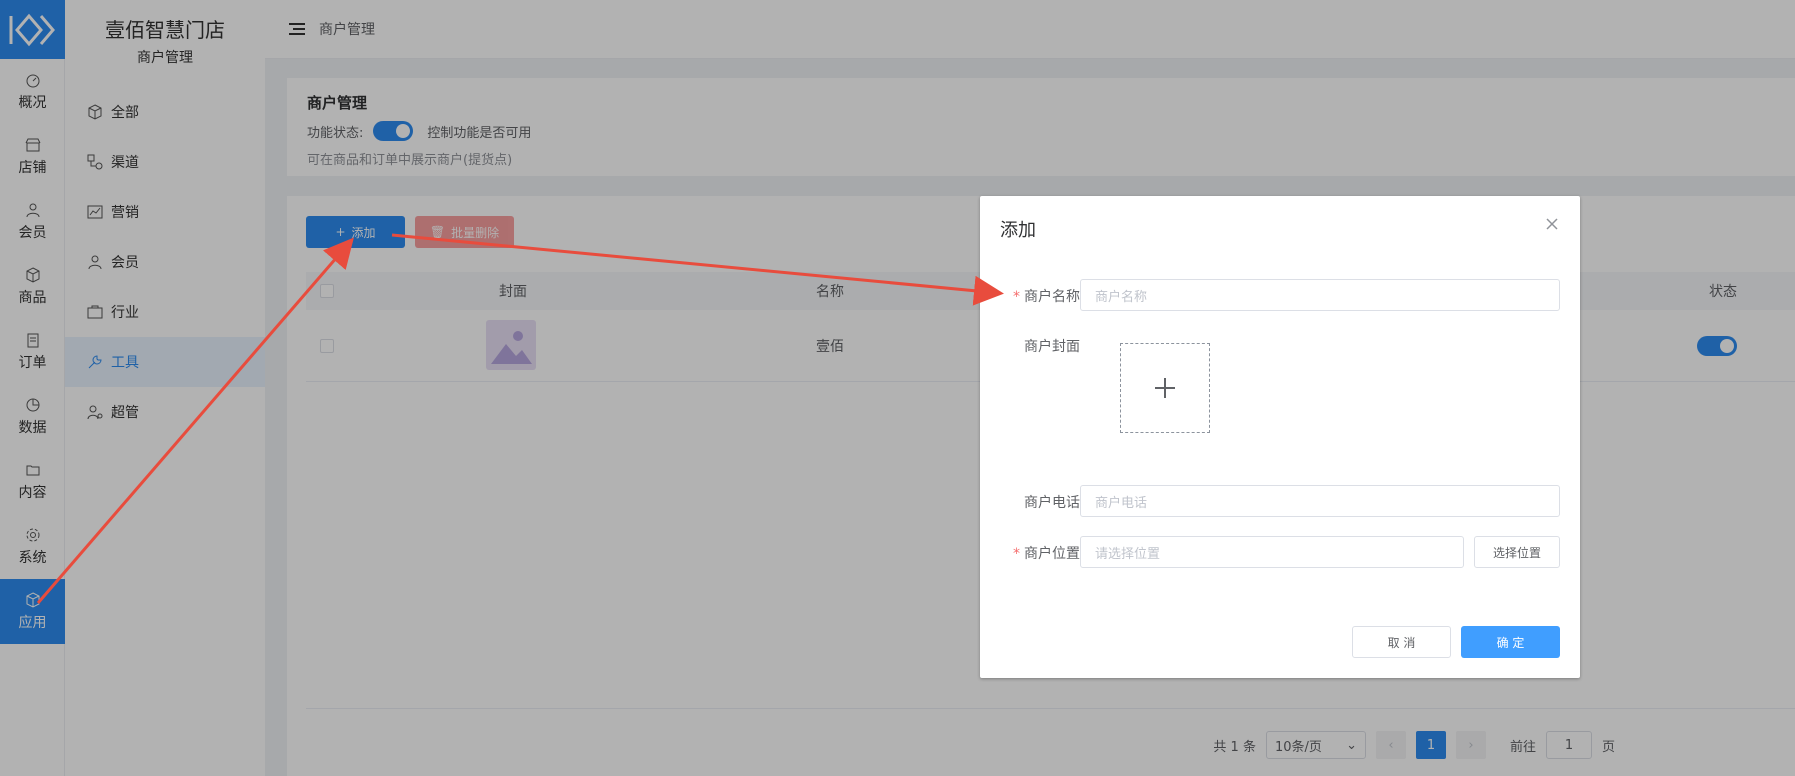  Describe the element at coordinates (1052, 347) in the screenshot. I see `merchant-cover-label: 商户封面` at that location.